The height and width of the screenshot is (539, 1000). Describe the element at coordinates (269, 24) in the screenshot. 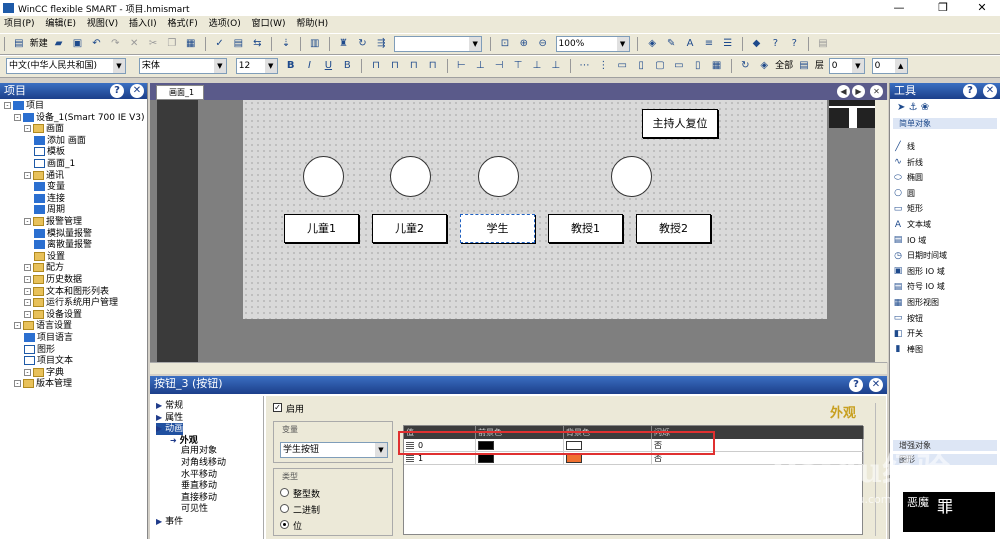

I see `menu-window: 窗口(W)` at that location.